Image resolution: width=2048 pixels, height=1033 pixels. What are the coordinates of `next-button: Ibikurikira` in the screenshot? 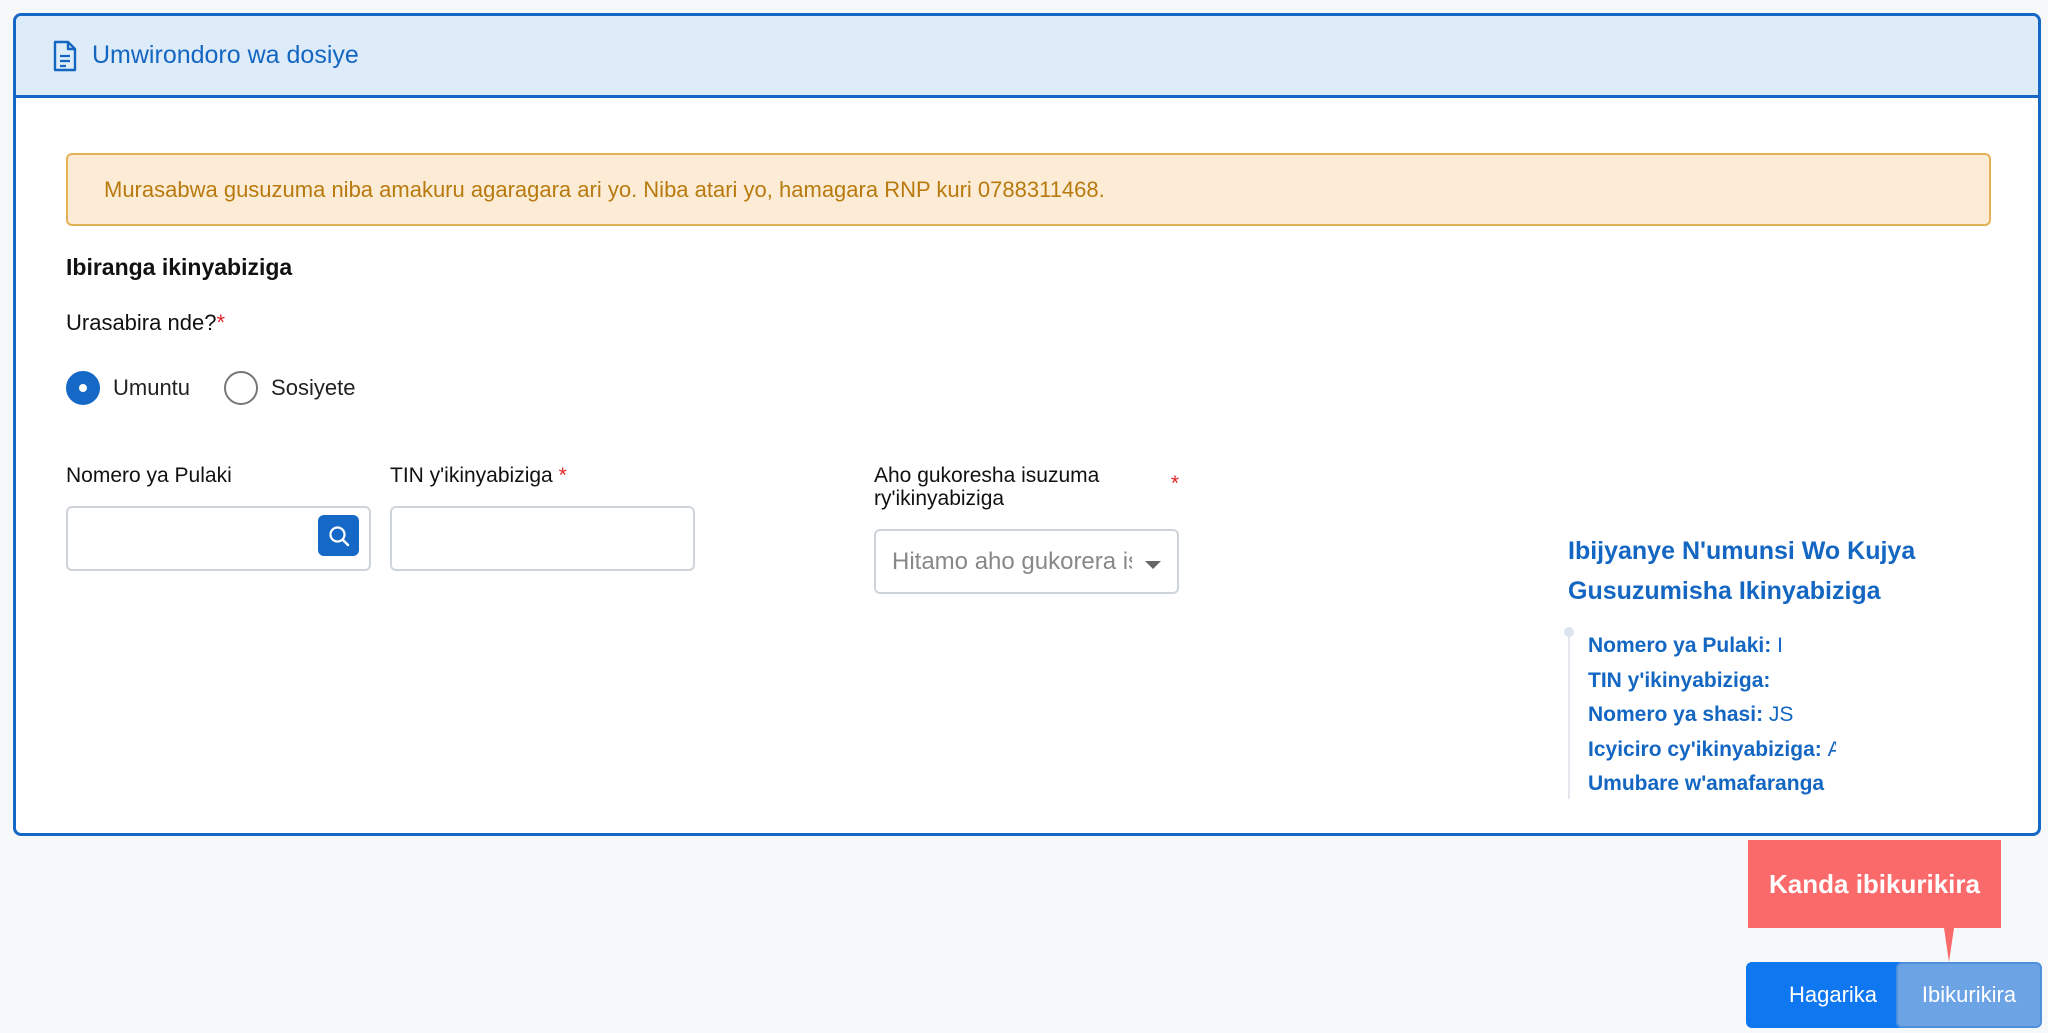 It's located at (1969, 995).